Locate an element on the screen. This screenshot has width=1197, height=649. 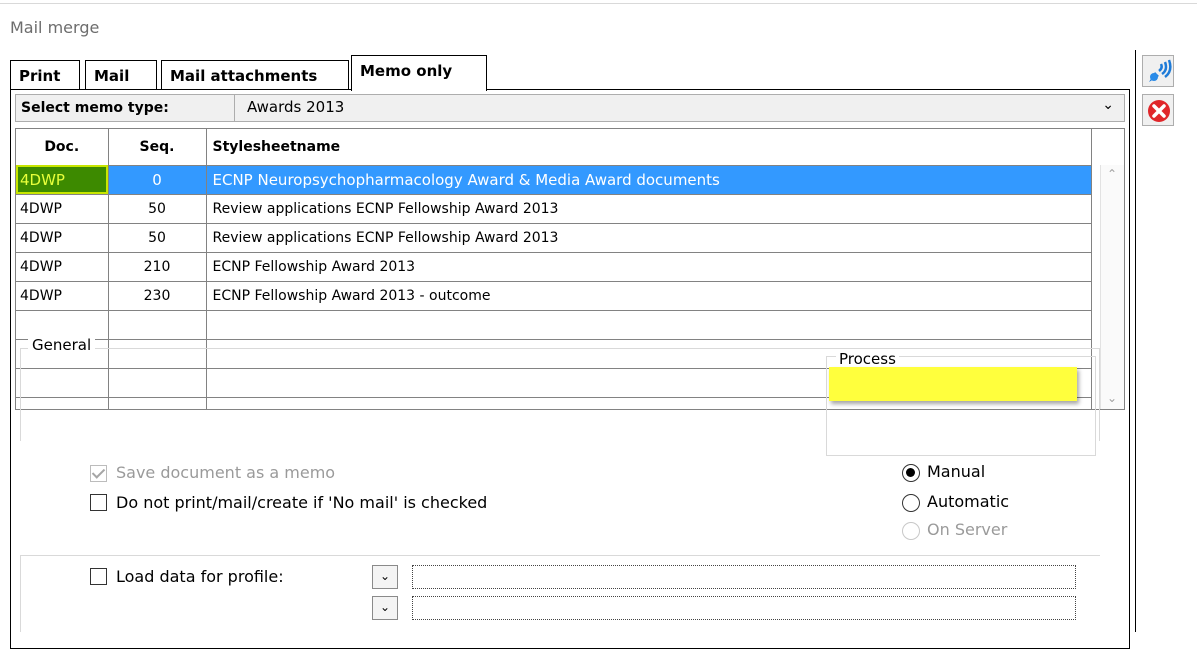
save-memo-checkbox is located at coordinates (98, 473).